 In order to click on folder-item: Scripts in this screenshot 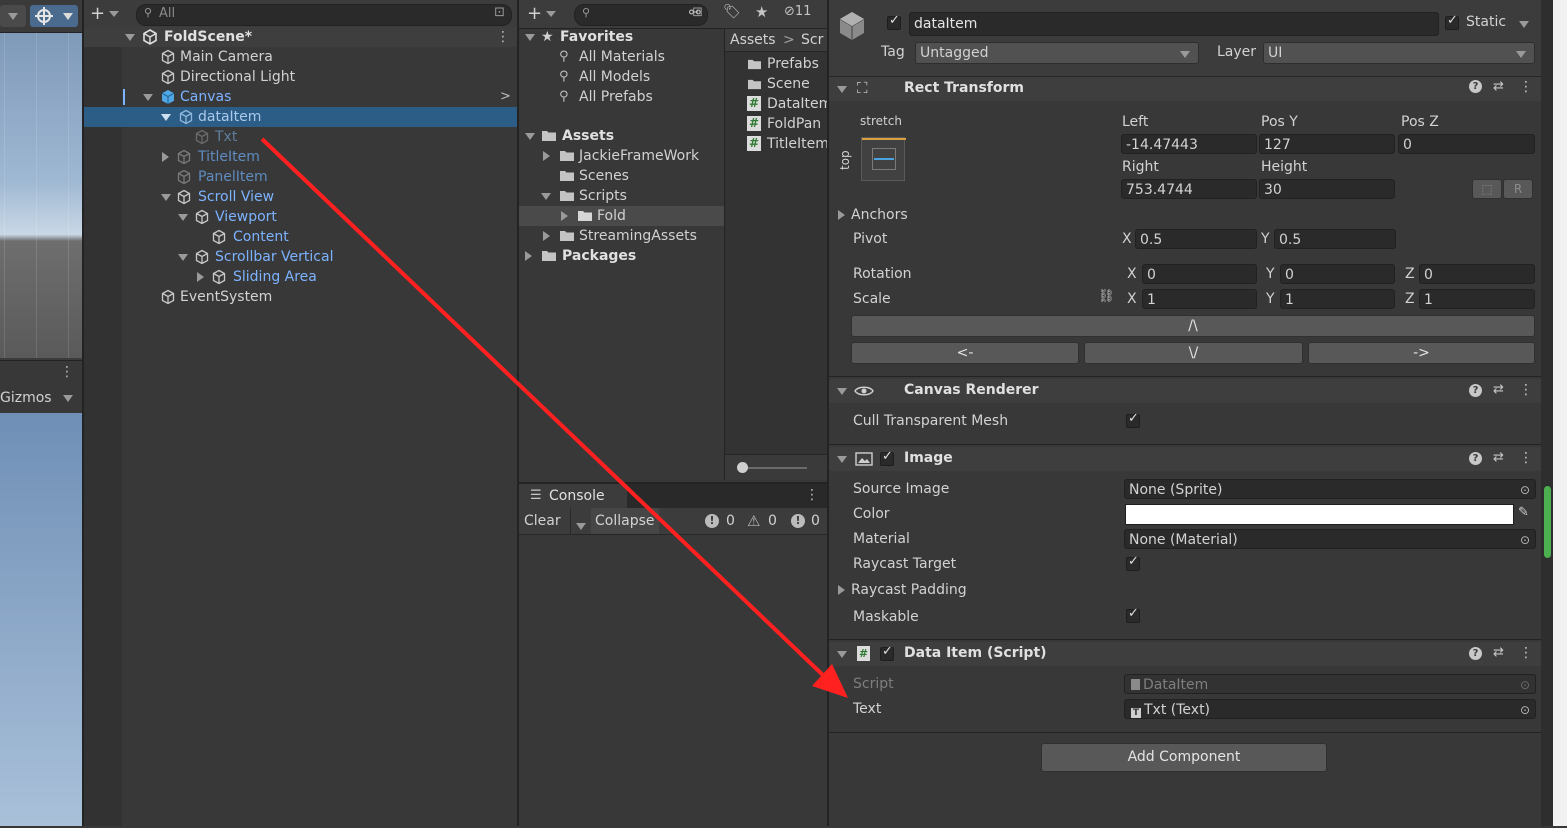, I will do `click(621, 196)`.